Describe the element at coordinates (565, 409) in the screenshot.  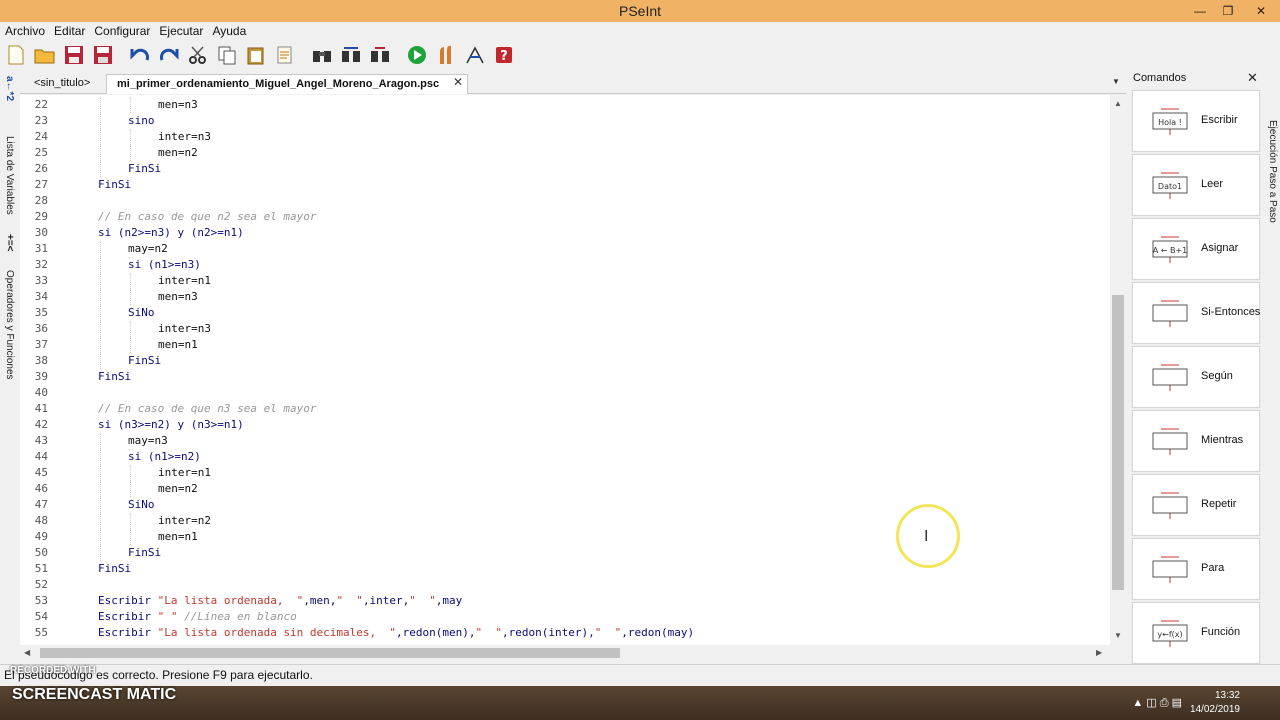
I see `code-line: 41 // En caso de que n3 sea el mayor` at that location.